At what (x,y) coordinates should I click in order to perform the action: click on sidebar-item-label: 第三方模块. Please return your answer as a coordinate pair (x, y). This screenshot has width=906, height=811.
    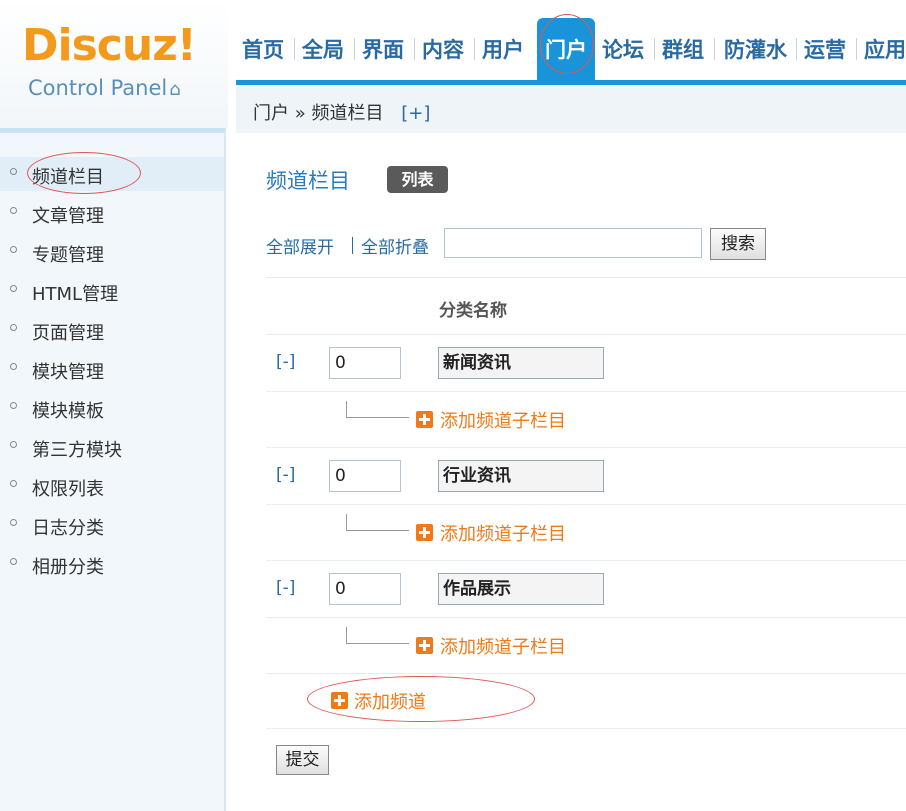
    Looking at the image, I should click on (77, 450).